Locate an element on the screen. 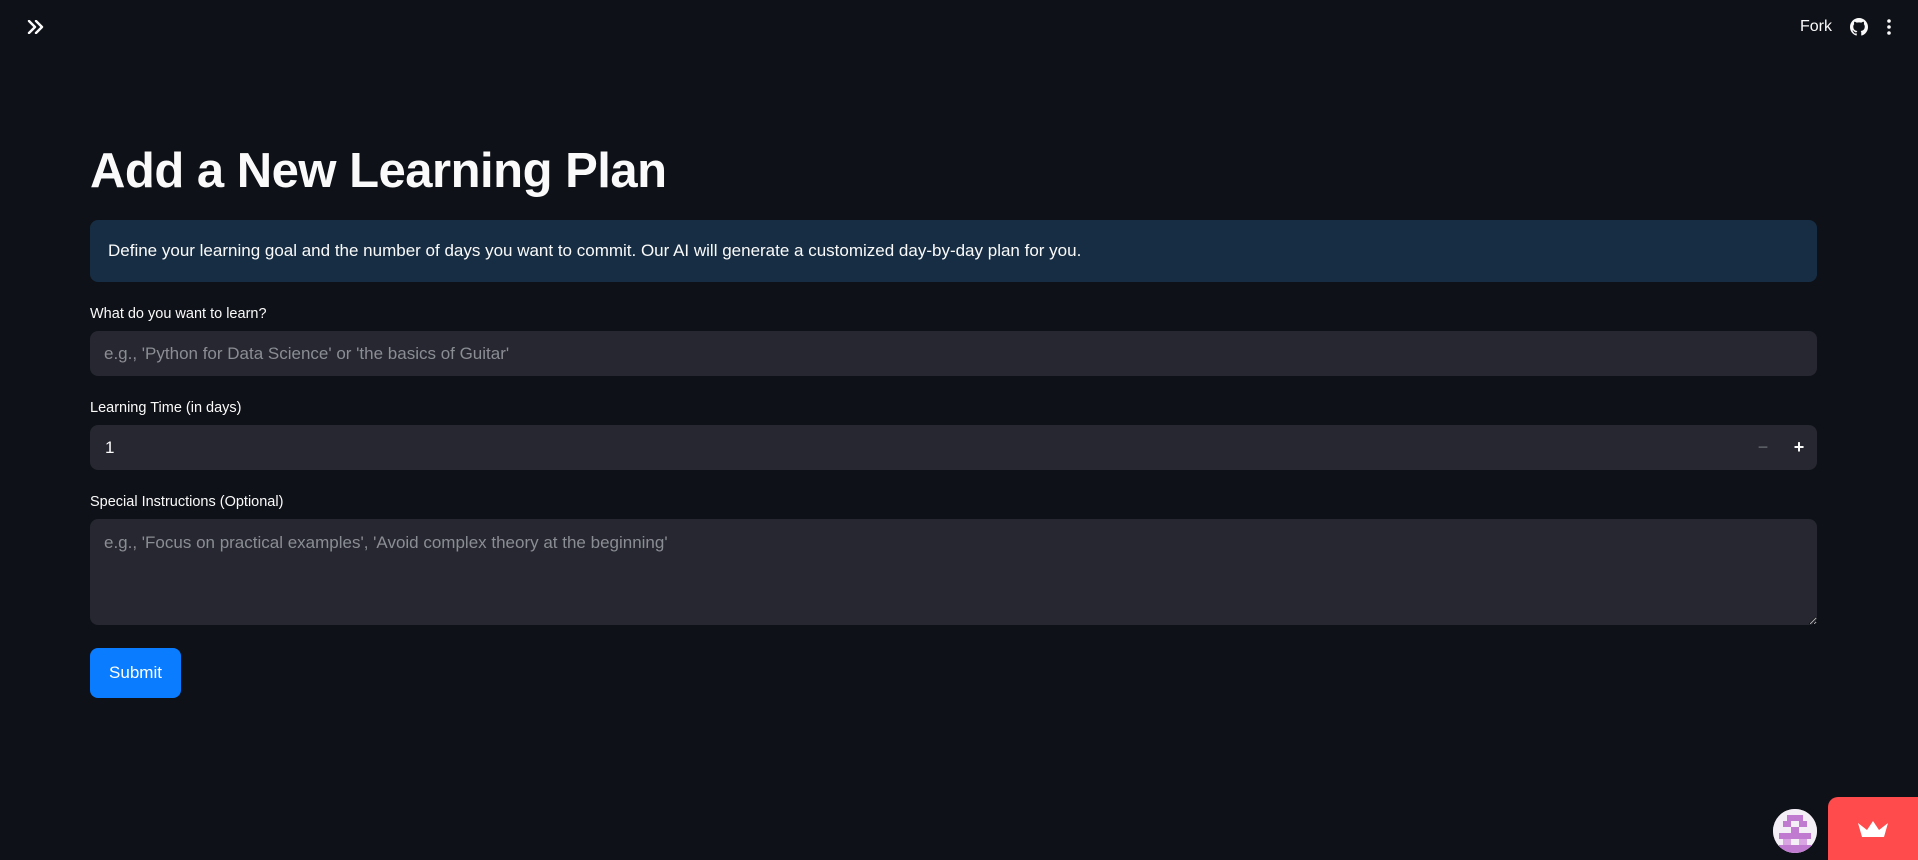 This screenshot has width=1918, height=860. days-stepper: − + is located at coordinates (1781, 447).